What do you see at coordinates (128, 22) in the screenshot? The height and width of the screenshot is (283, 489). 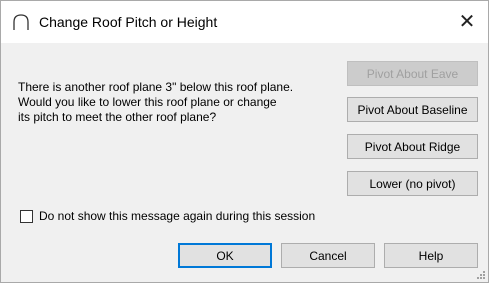 I see `dialog-title: Change Roof Pitch or Height` at bounding box center [128, 22].